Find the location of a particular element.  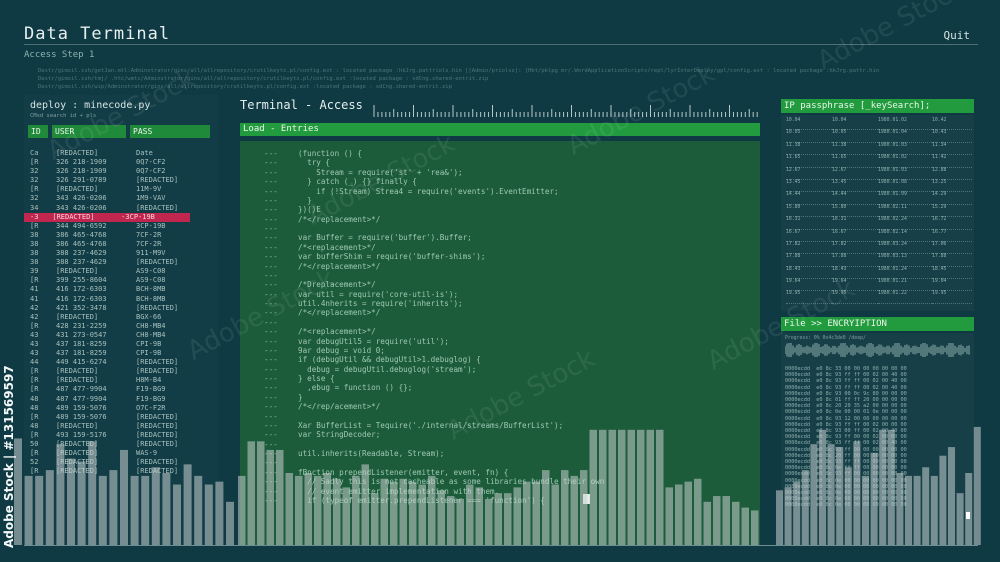

ip-cell: 11.65 is located at coordinates (809, 161).